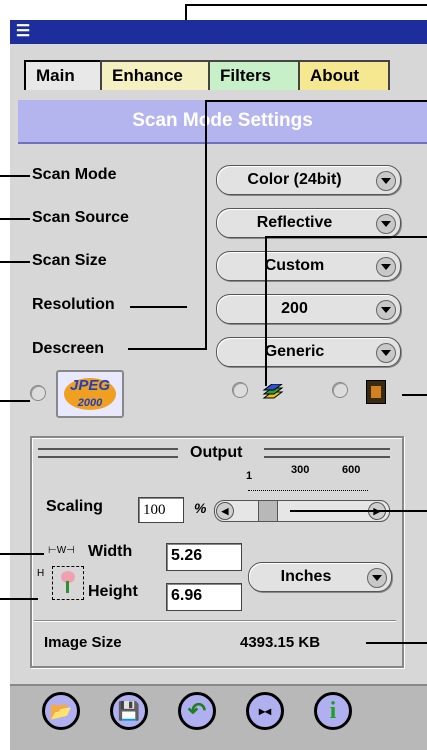 This screenshot has height=750, width=427. Describe the element at coordinates (294, 179) in the screenshot. I see `scan-mode-value: Color (24bit)` at that location.